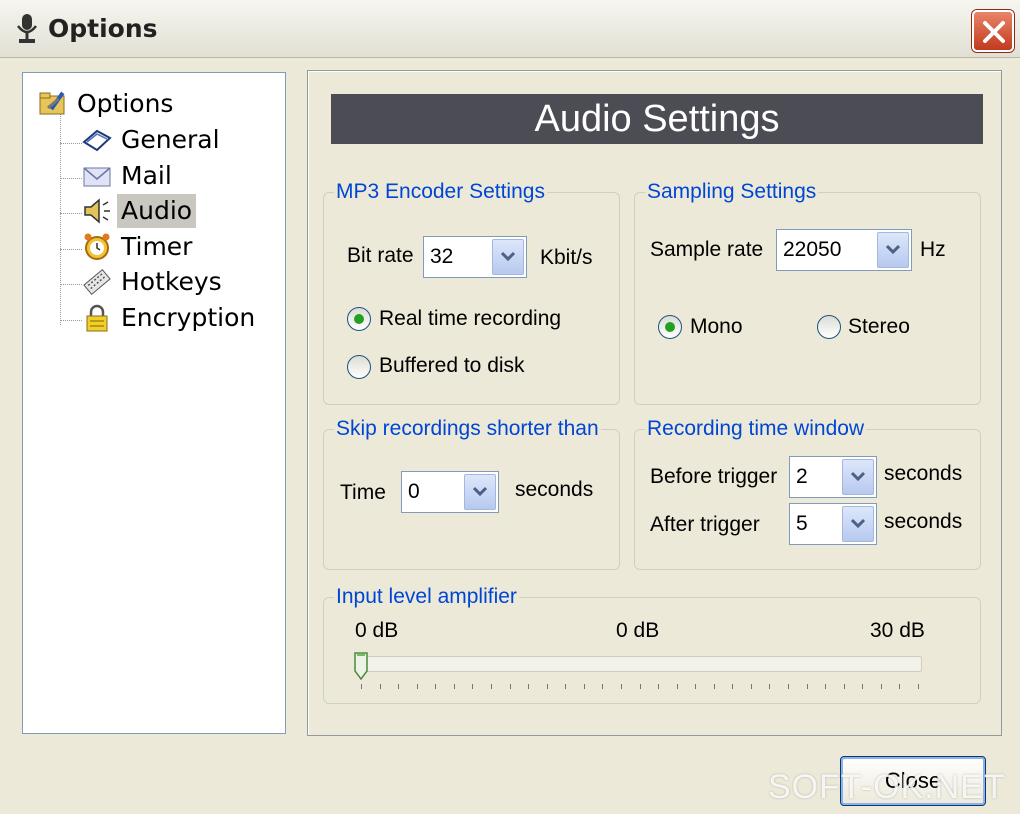  I want to click on time-unit: seconds, so click(554, 489).